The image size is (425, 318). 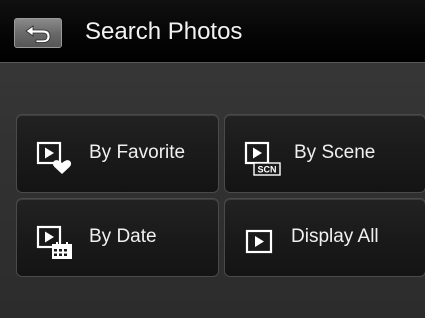 I want to click on by-date-label: By Date, so click(x=123, y=236).